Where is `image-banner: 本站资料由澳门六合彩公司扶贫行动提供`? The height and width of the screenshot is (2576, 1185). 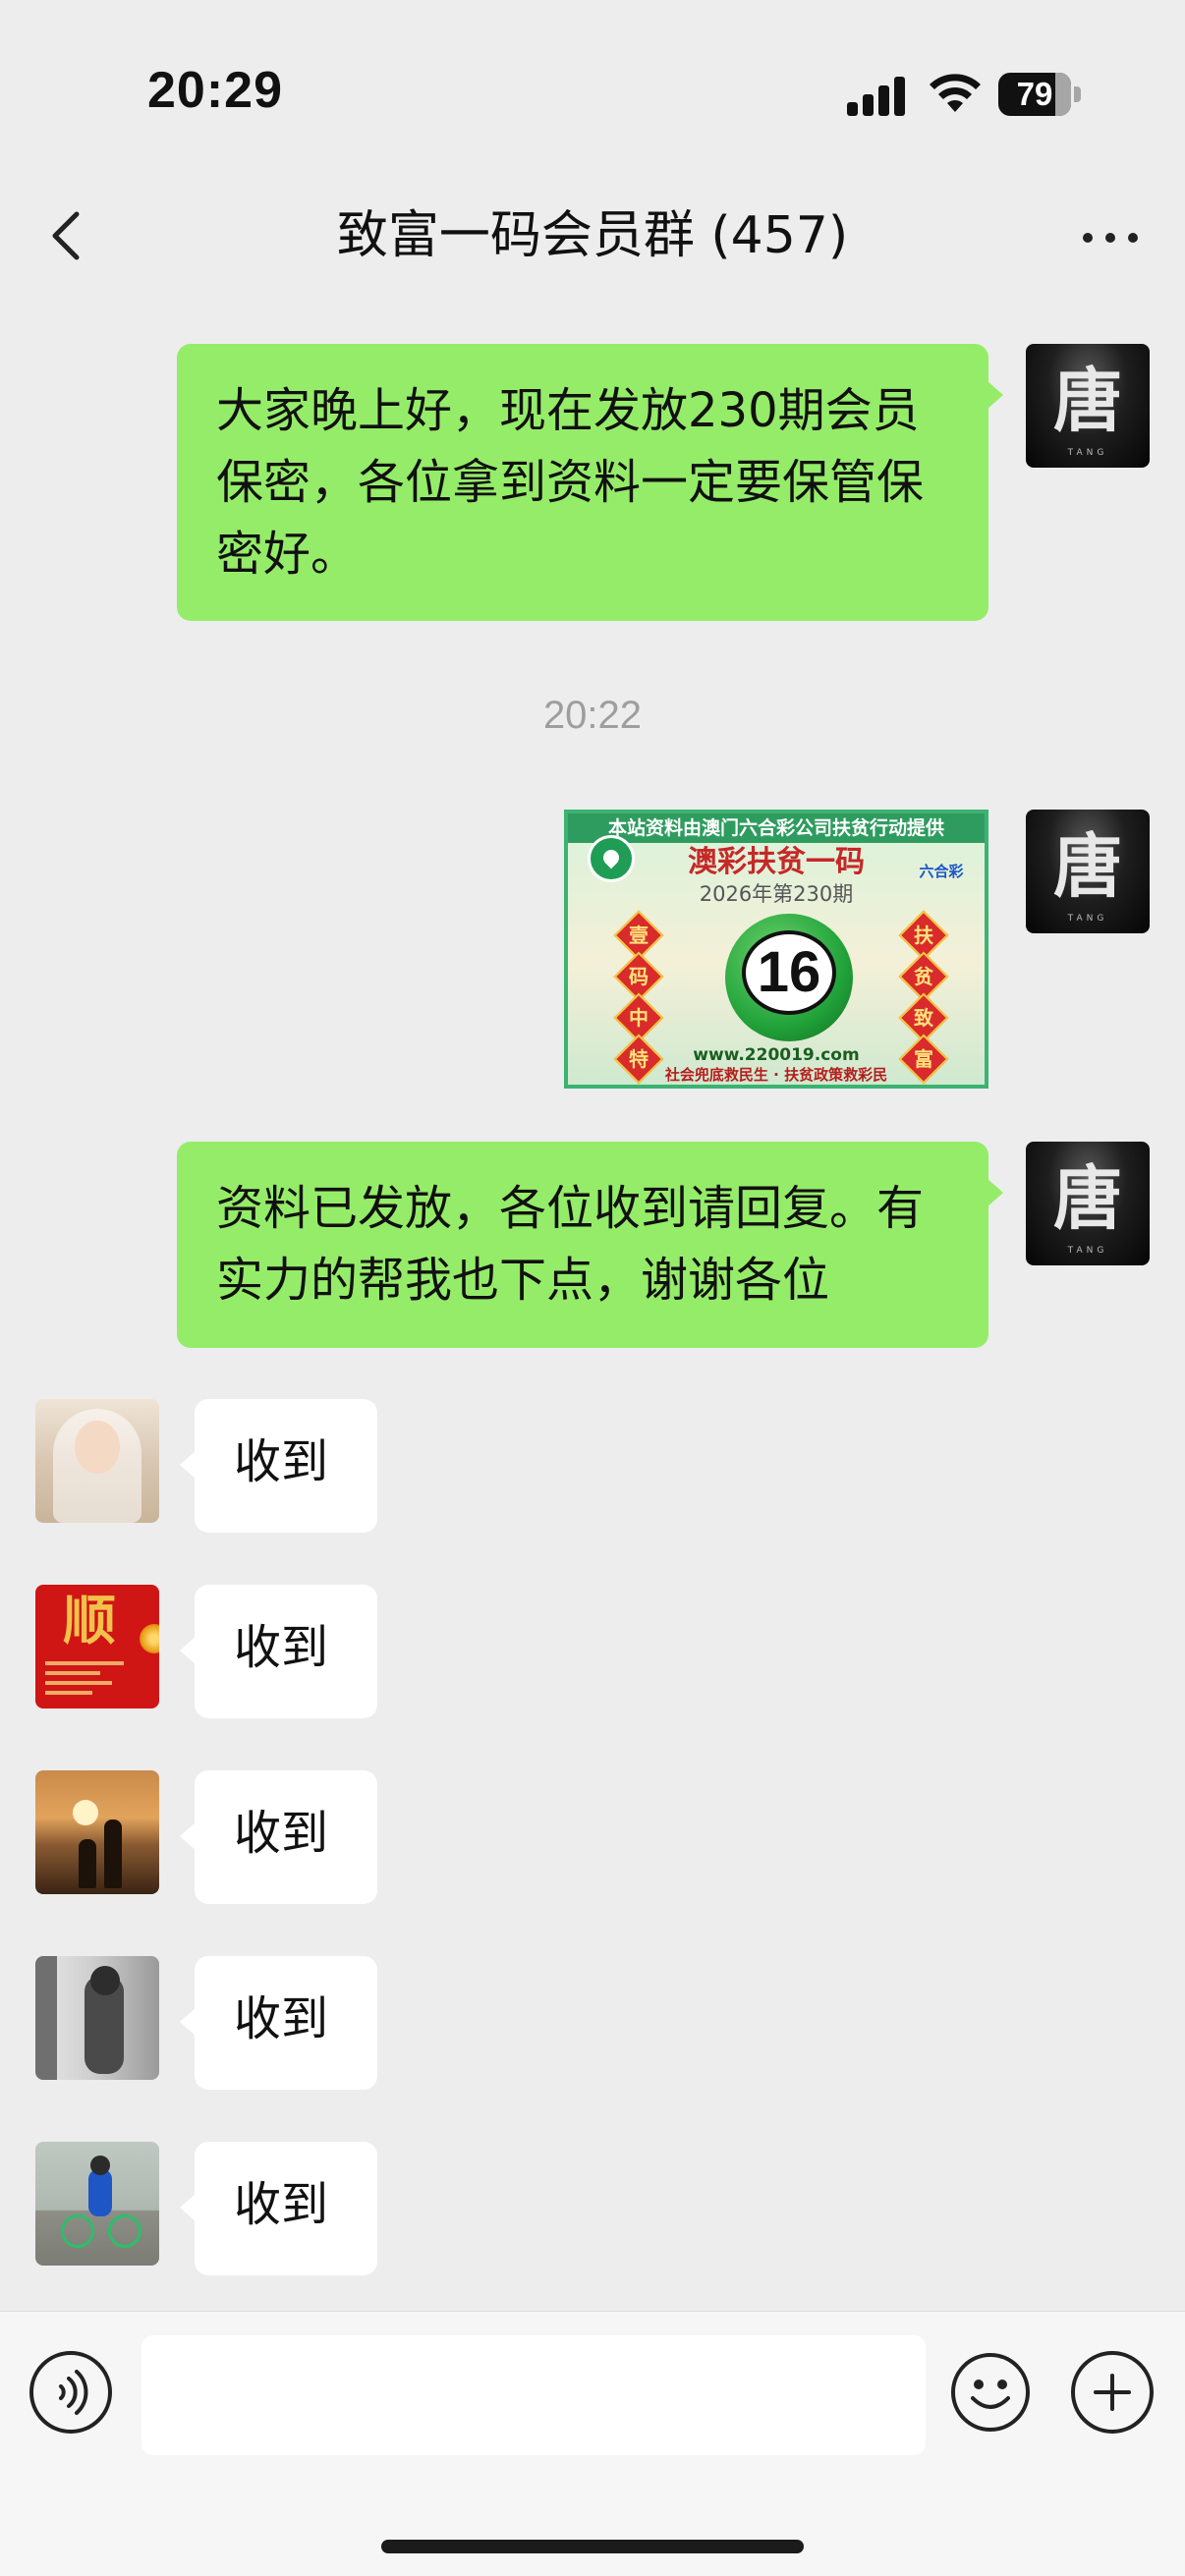 image-banner: 本站资料由澳门六合彩公司扶贫行动提供 is located at coordinates (777, 828).